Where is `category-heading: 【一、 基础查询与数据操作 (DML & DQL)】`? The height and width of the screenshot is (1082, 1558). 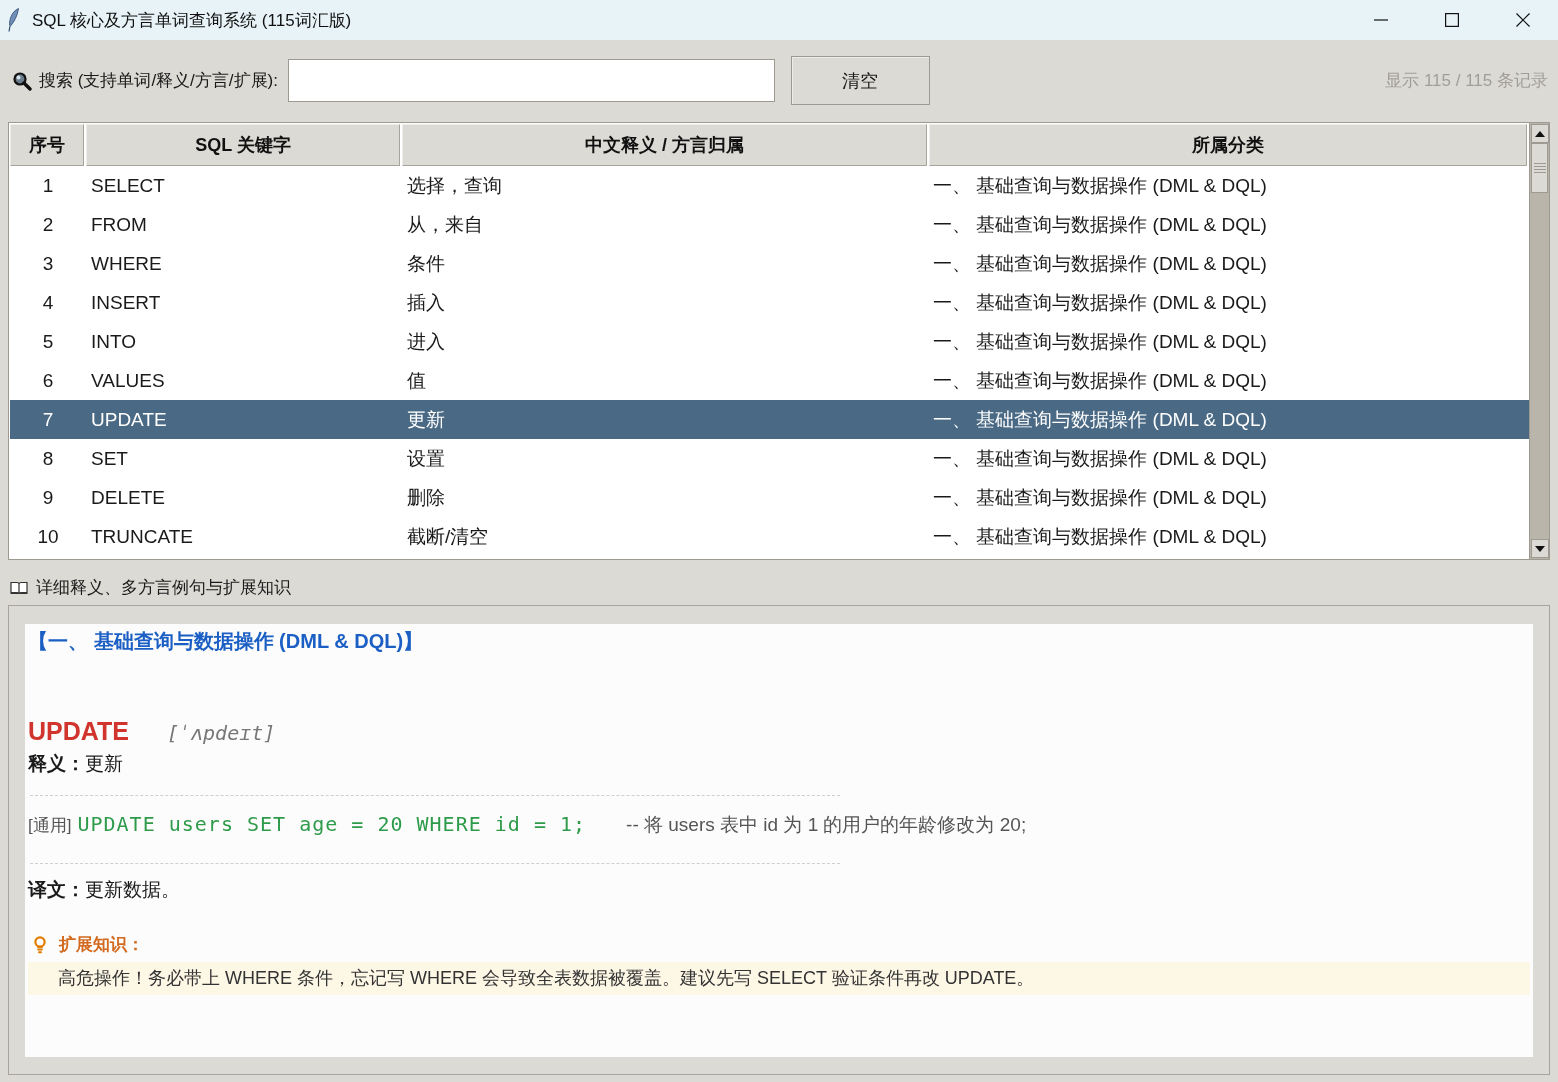
category-heading: 【一、 基础查询与数据操作 (DML & DQL)】 is located at coordinates (226, 641).